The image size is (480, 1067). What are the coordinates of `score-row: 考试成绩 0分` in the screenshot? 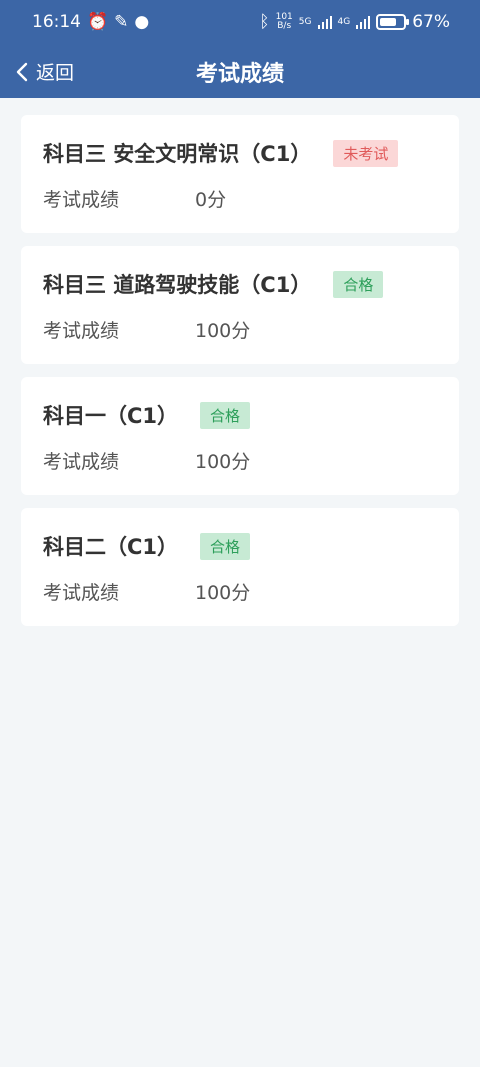 It's located at (134, 198).